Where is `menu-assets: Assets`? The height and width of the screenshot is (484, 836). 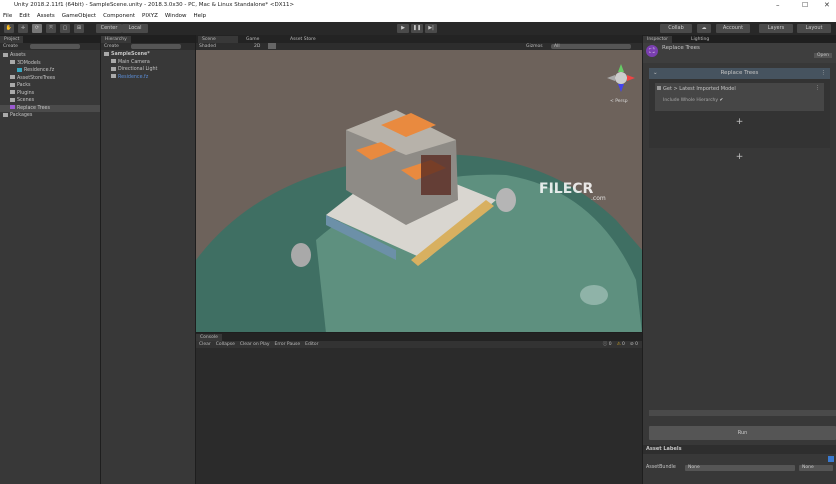 menu-assets: Assets is located at coordinates (46, 16).